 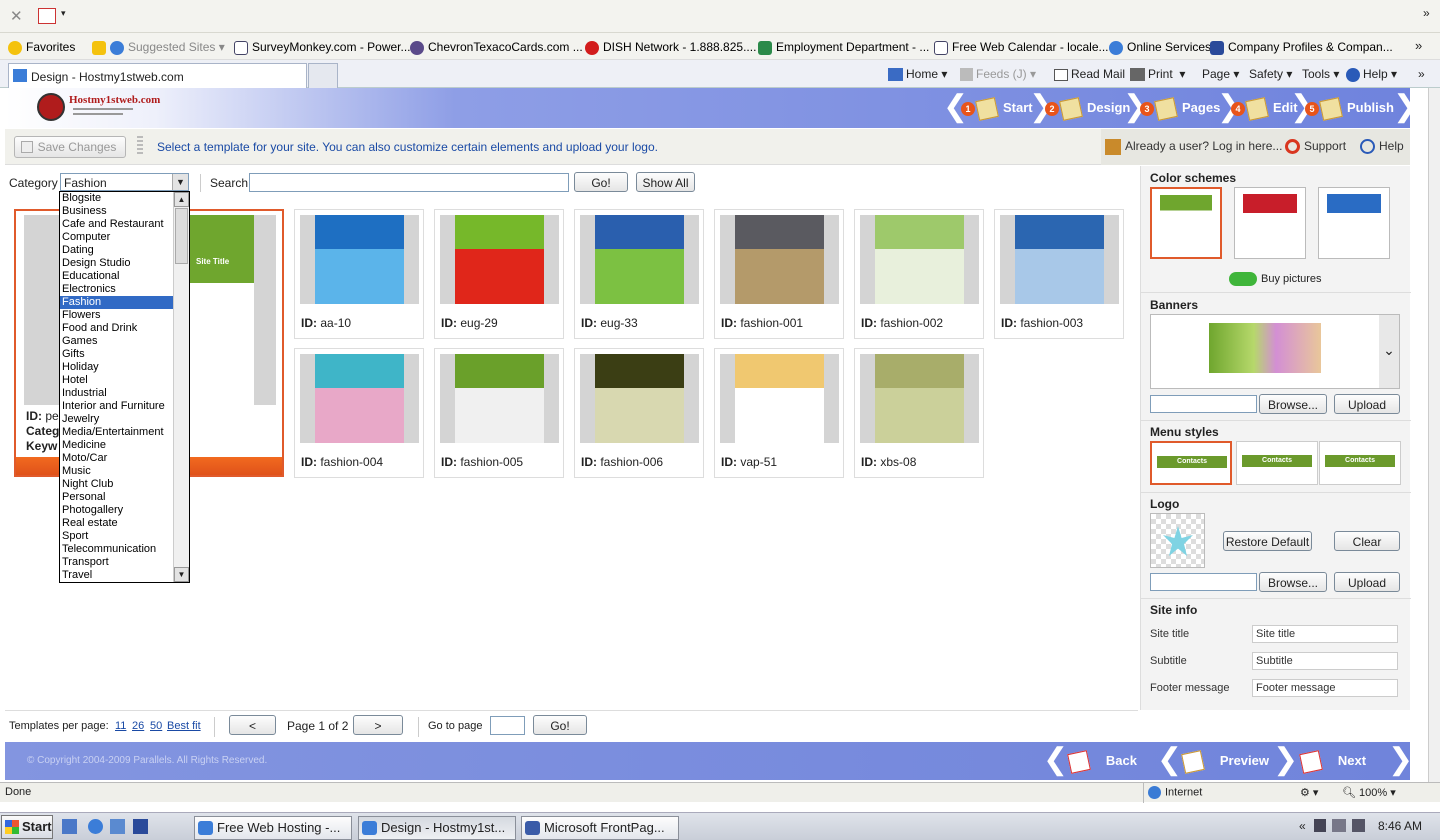 What do you see at coordinates (116, 458) in the screenshot?
I see `category-option: Moto/Car` at bounding box center [116, 458].